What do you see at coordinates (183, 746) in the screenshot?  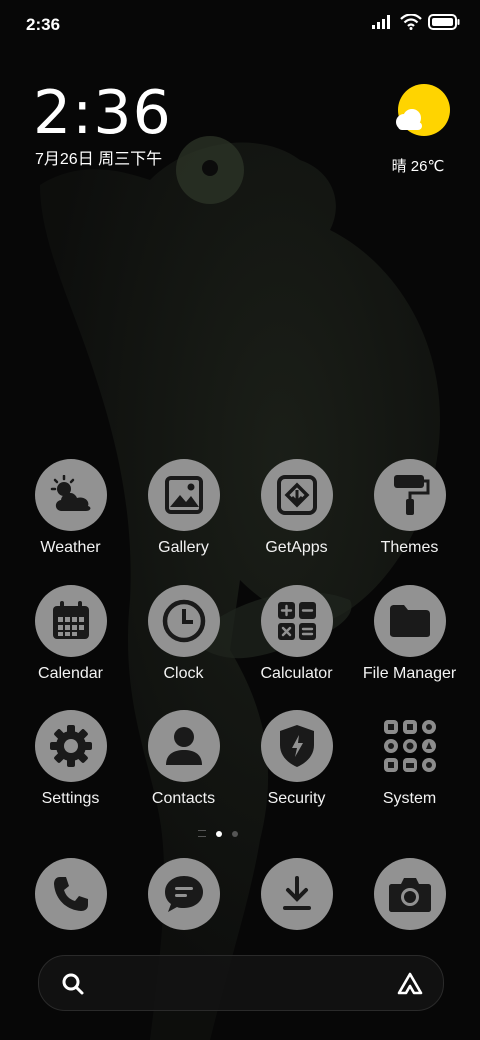 I see `contacts-icon` at bounding box center [183, 746].